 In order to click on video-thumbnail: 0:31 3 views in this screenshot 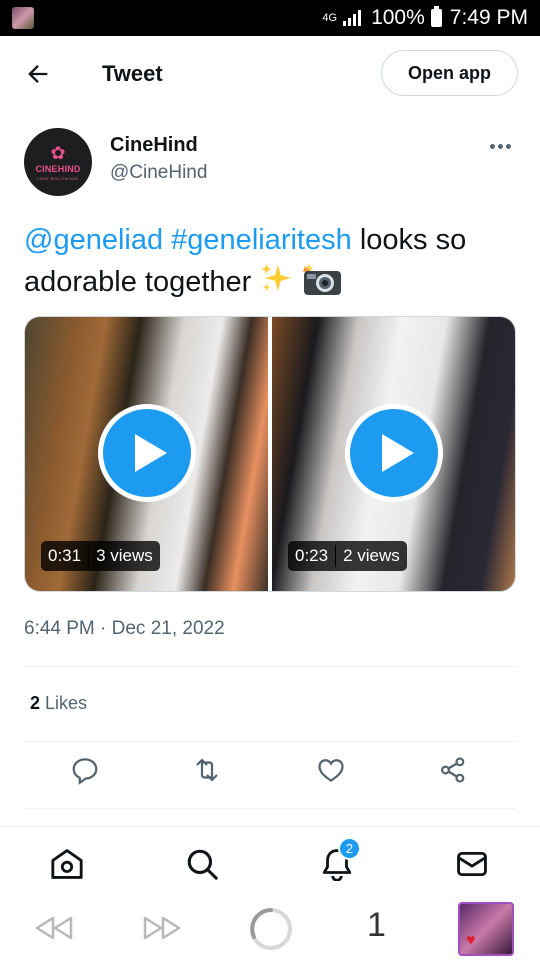, I will do `click(146, 454)`.